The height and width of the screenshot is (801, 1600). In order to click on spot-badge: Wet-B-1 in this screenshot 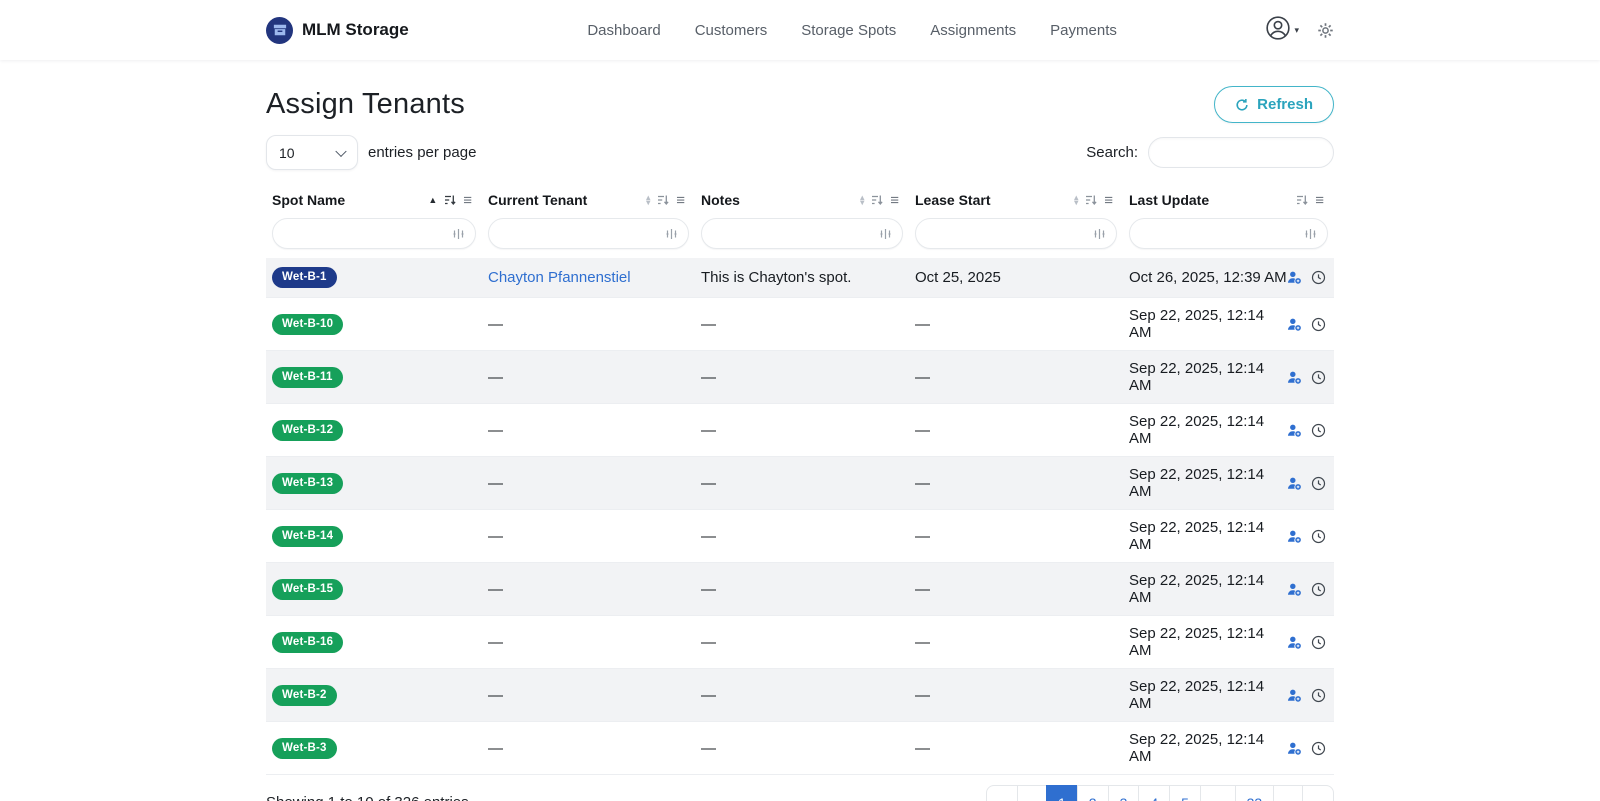, I will do `click(304, 277)`.